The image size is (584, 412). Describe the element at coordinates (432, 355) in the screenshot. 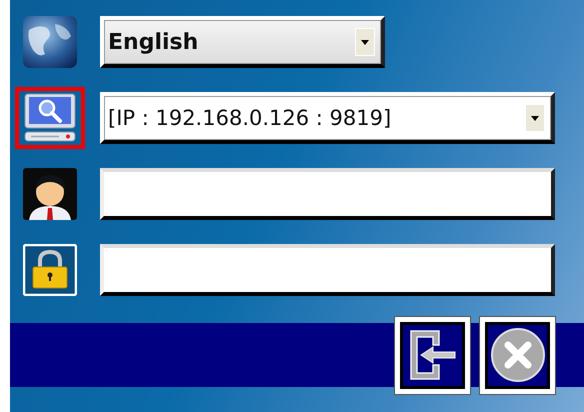

I see `login-button` at that location.